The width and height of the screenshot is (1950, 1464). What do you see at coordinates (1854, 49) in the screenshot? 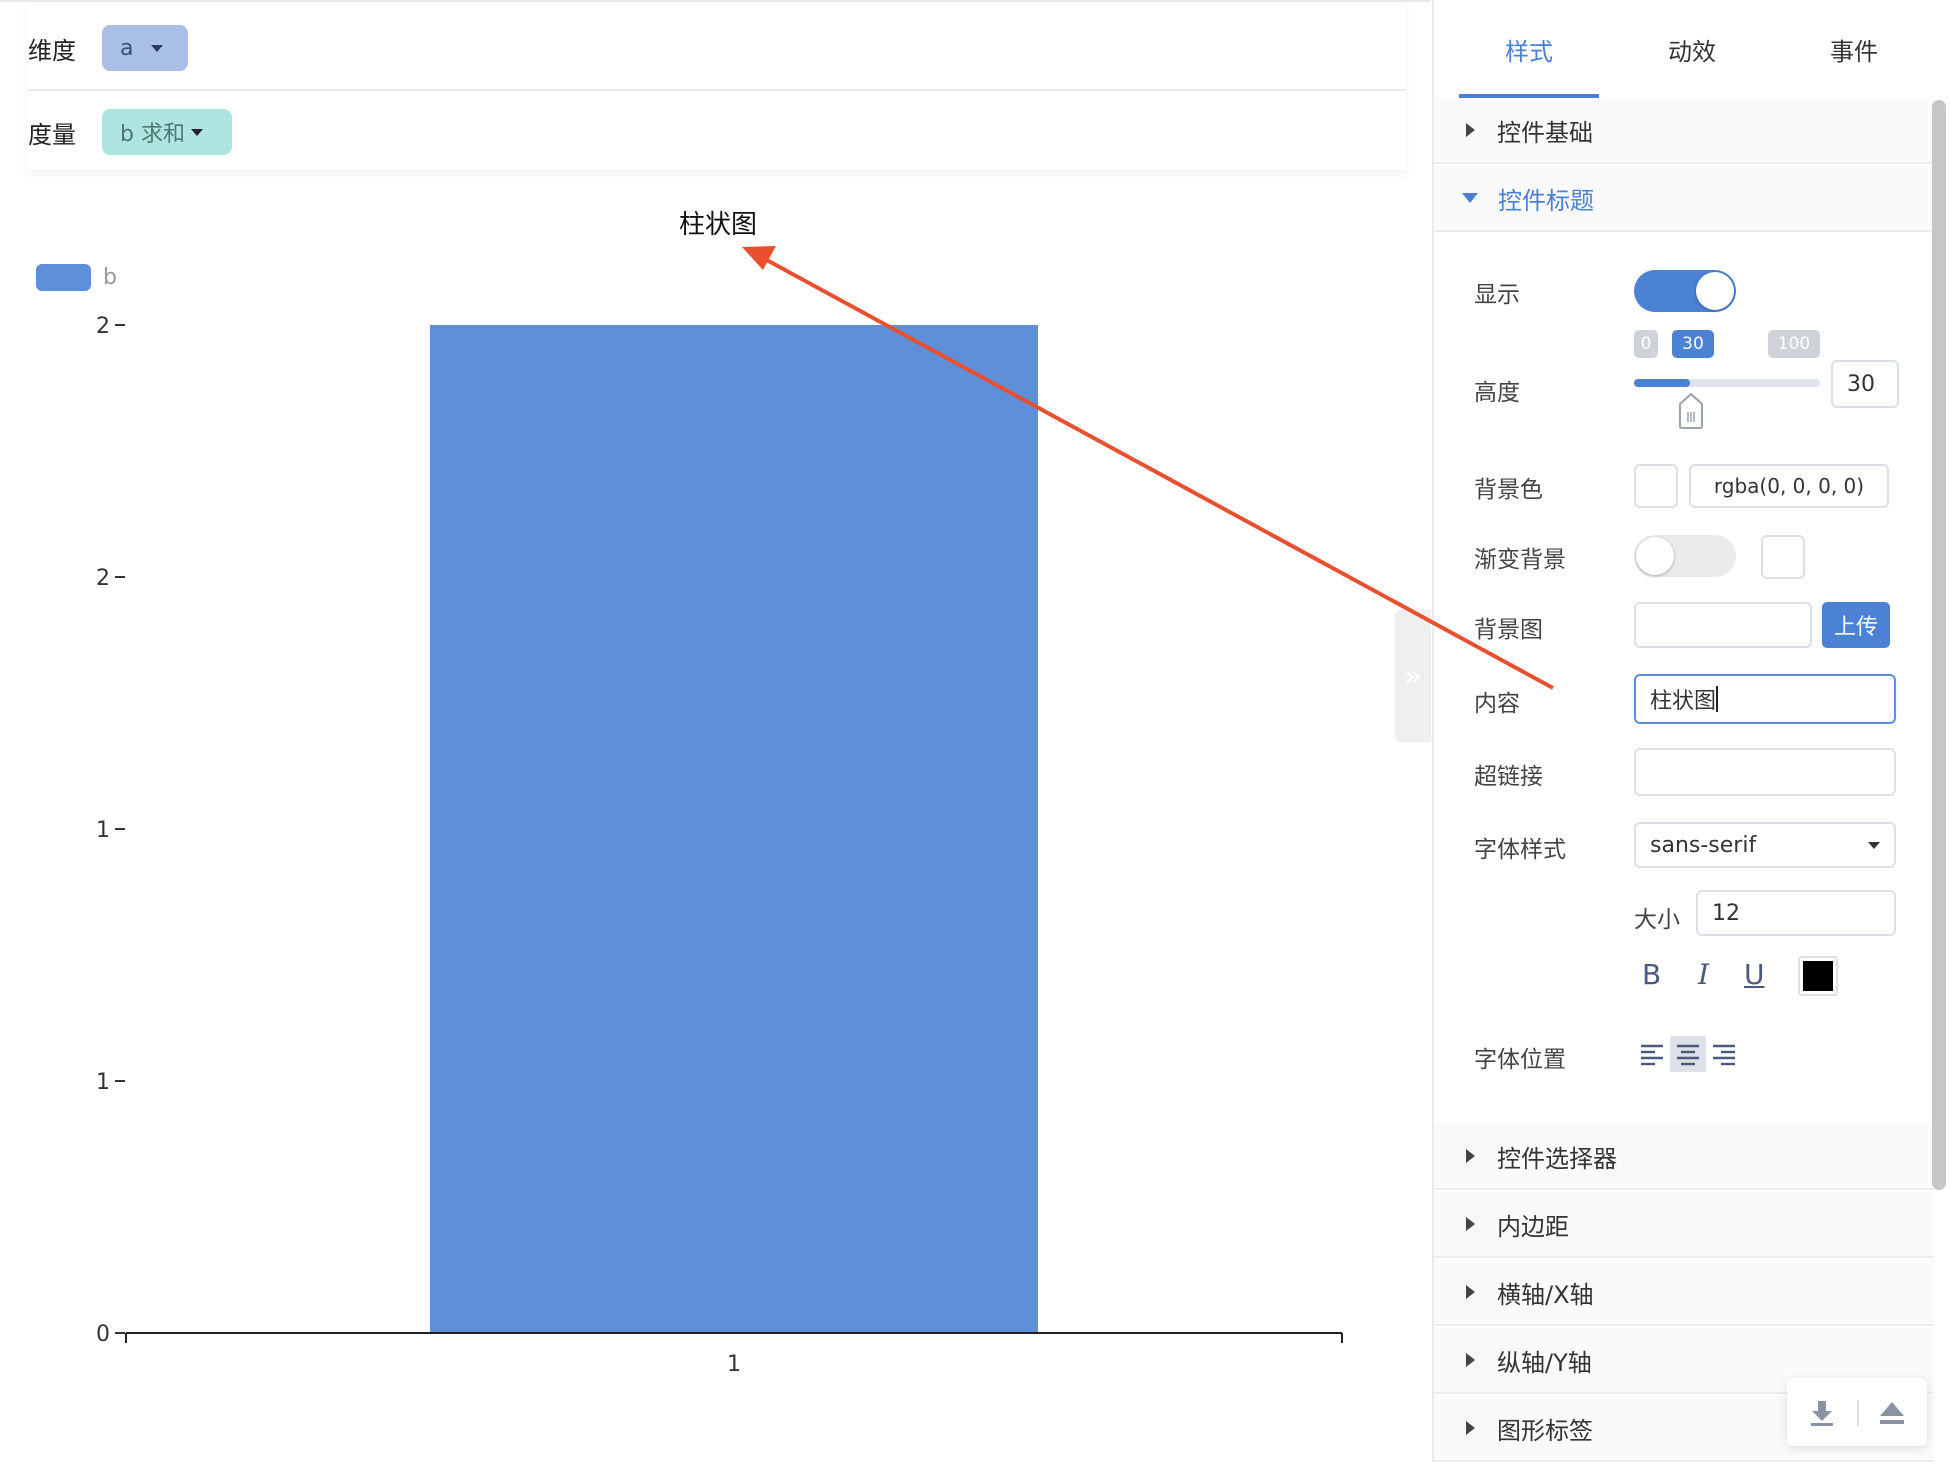
I see `tab-events: 事件` at bounding box center [1854, 49].